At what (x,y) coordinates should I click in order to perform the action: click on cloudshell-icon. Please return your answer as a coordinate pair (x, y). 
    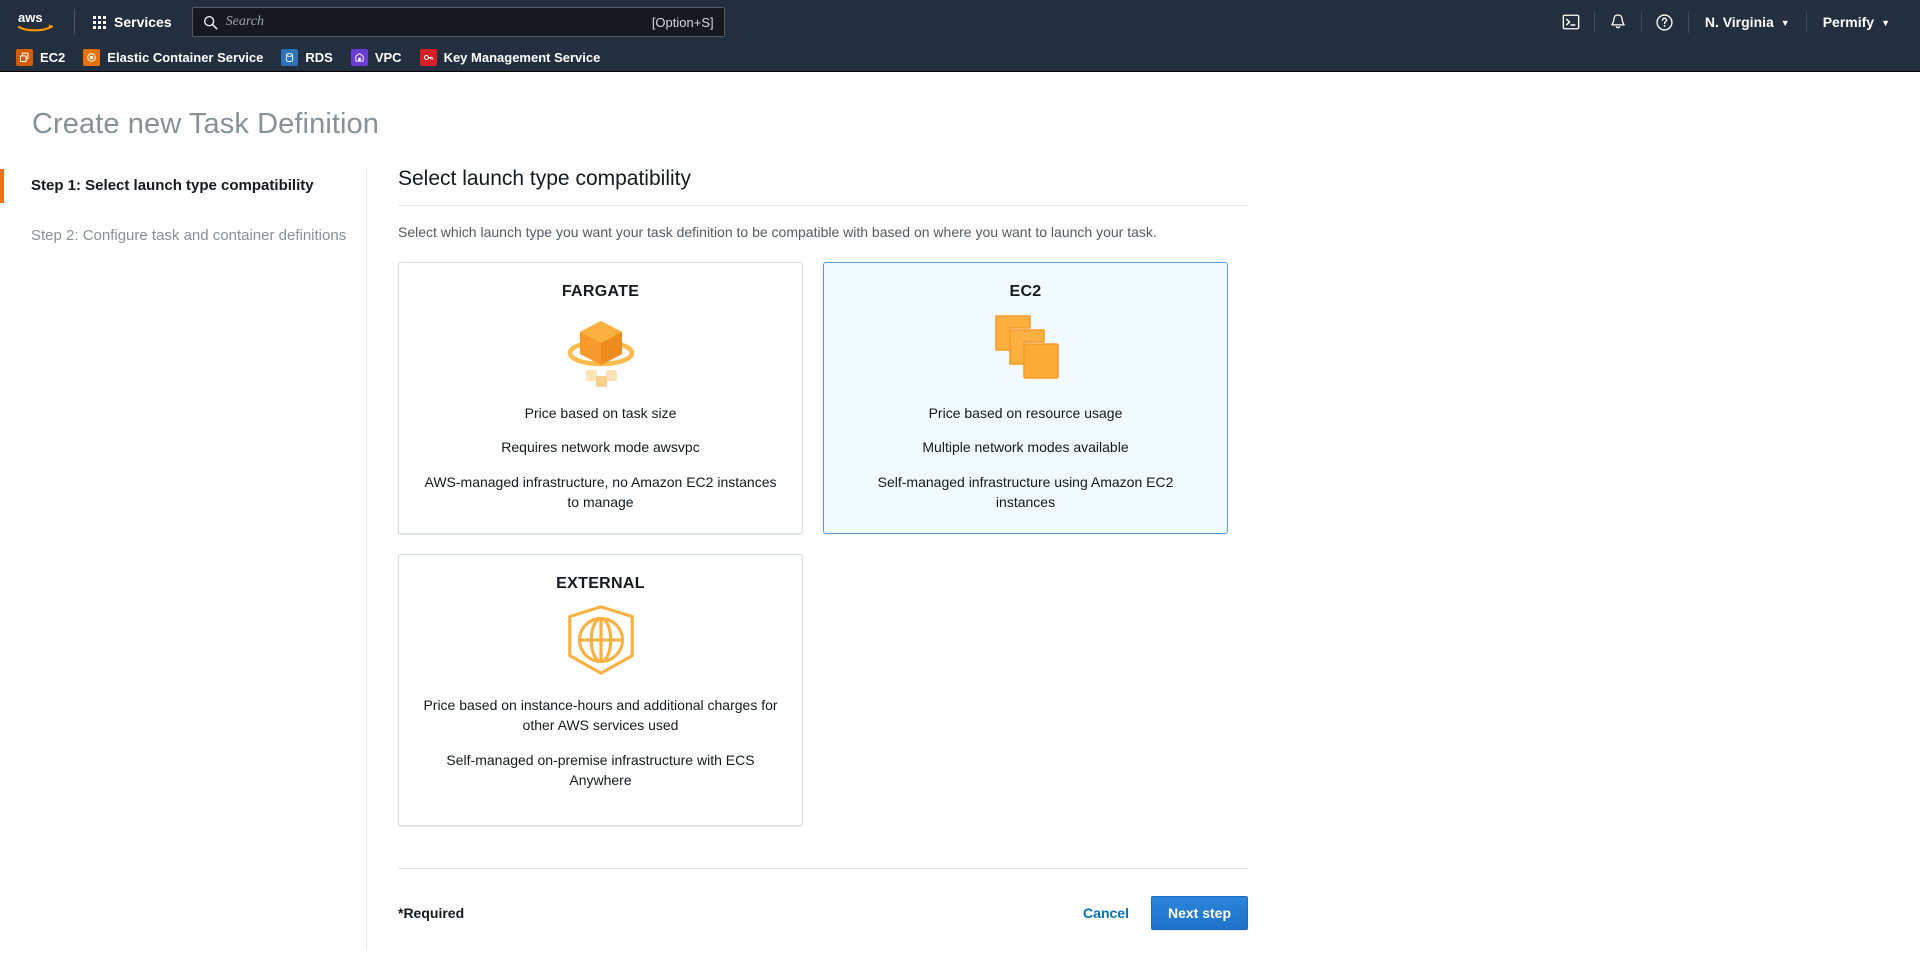
    Looking at the image, I should click on (1571, 22).